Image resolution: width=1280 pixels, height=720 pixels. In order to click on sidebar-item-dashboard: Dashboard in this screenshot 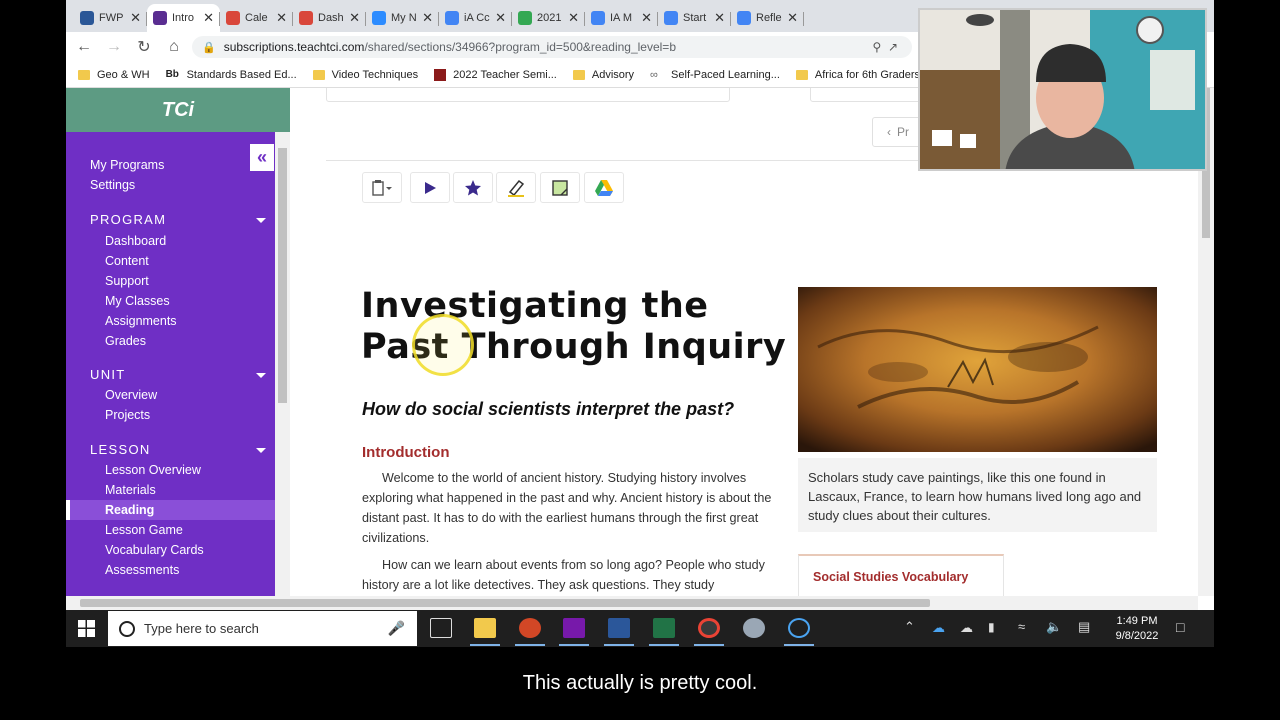, I will do `click(135, 241)`.